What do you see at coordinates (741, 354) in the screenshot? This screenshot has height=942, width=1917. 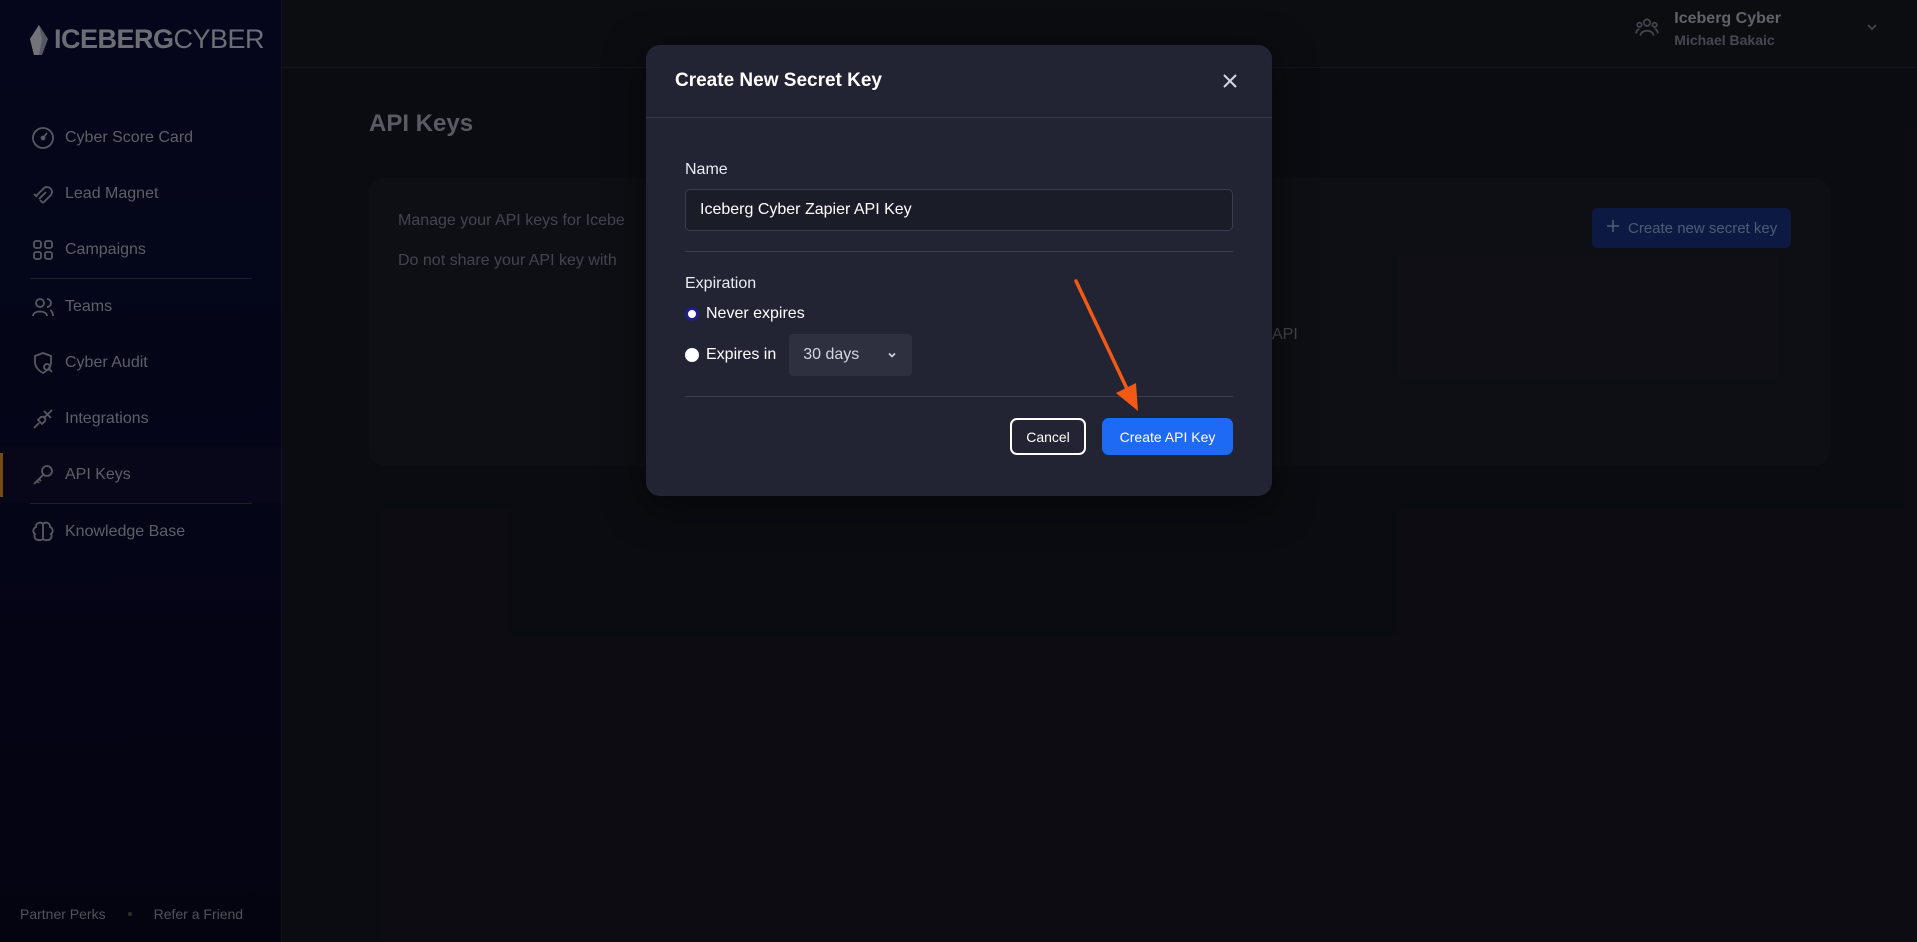 I see `expires-in-label: Expires in` at bounding box center [741, 354].